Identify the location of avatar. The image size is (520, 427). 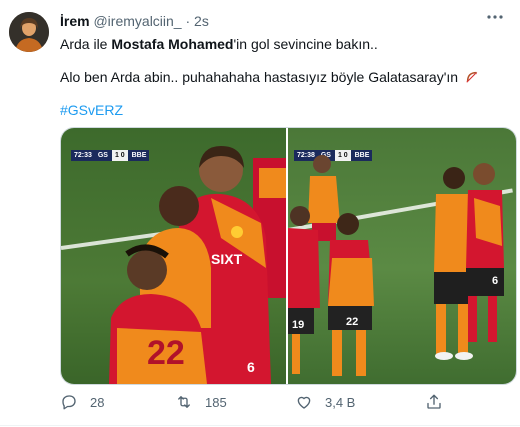
(29, 32).